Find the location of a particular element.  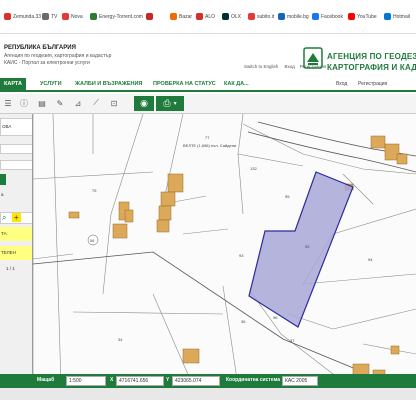

bookmark-energy-torrent: Energy-Torrent.com is located at coordinates (116, 16).